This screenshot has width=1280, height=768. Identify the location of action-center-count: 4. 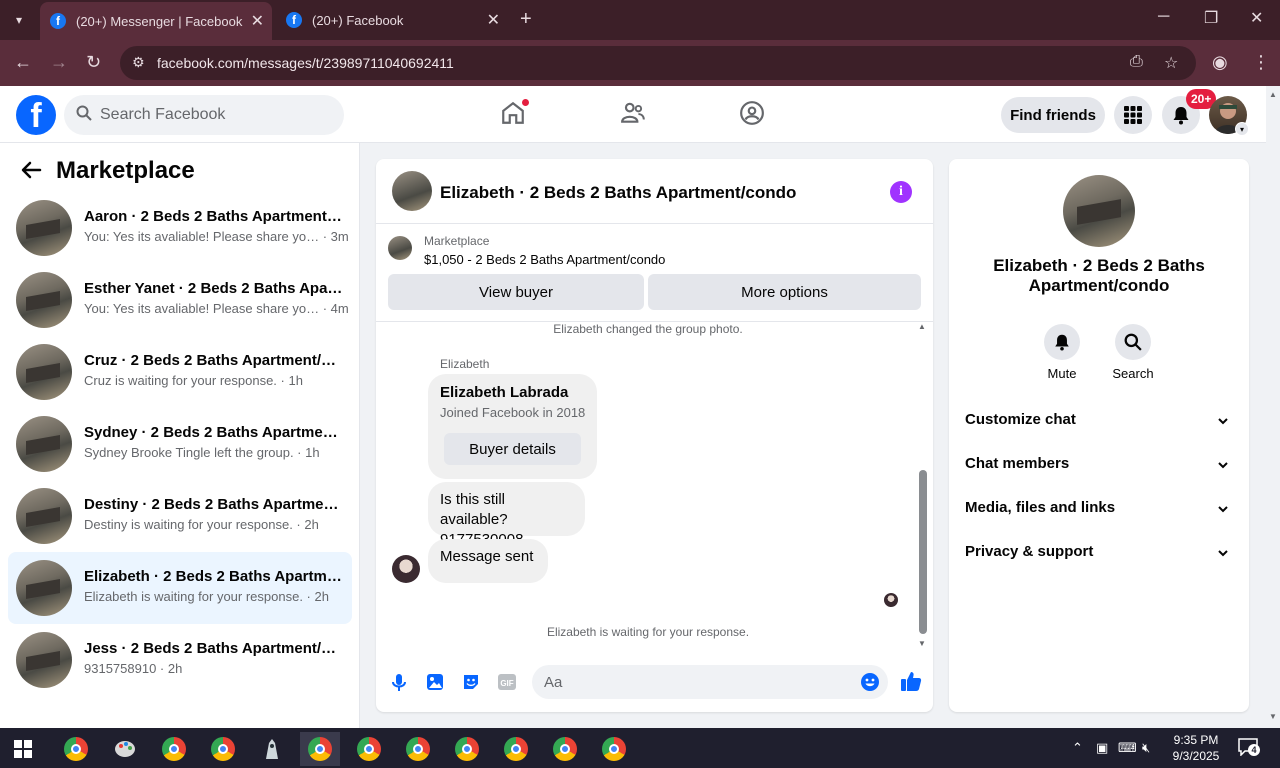
(1254, 750).